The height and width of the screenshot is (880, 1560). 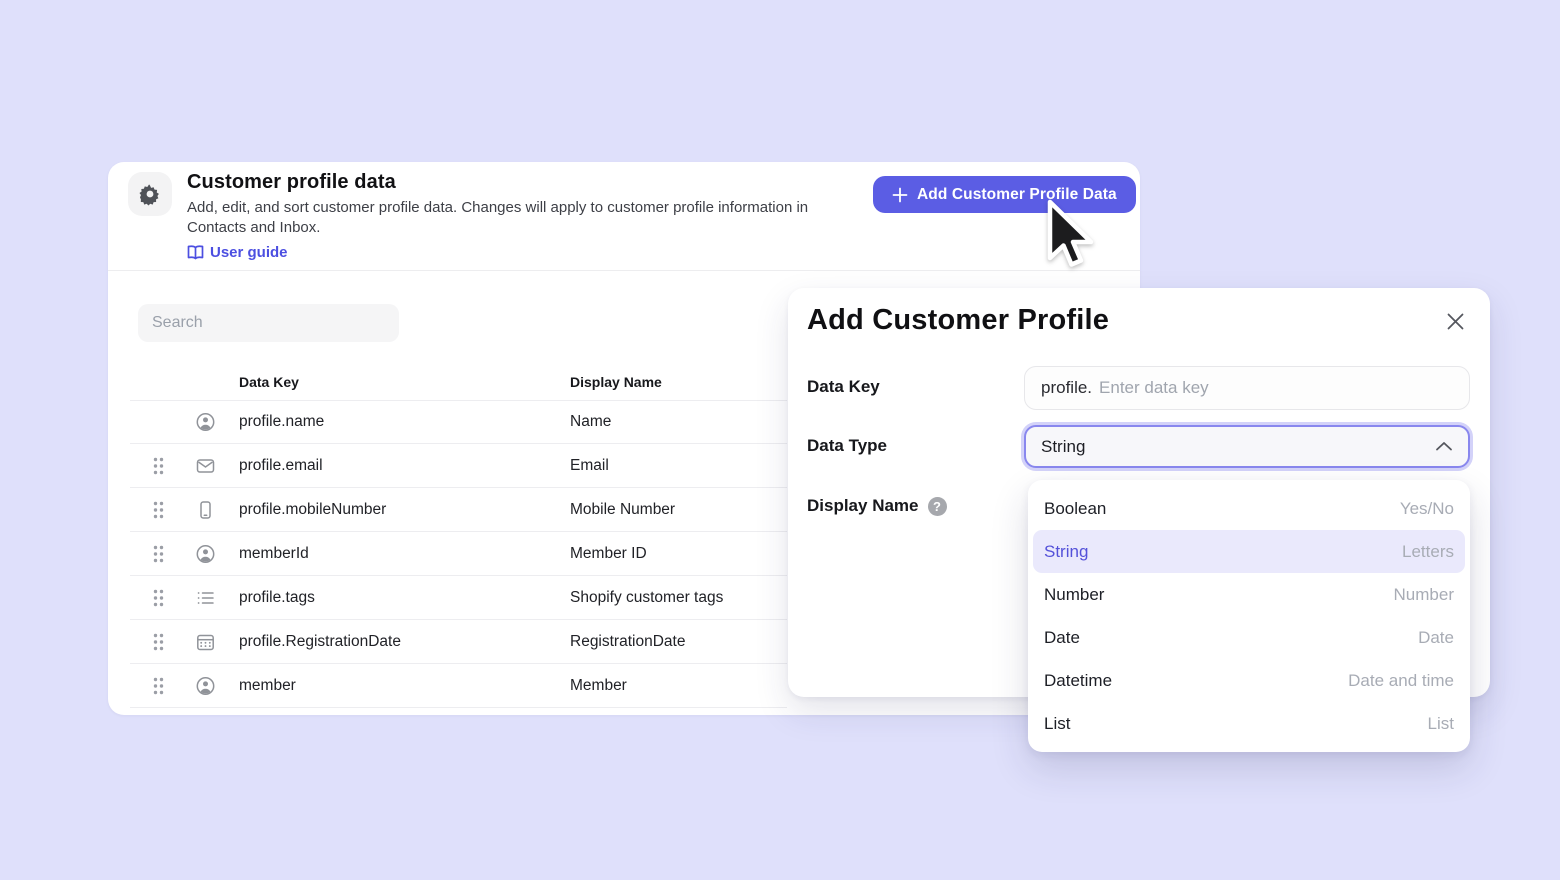 What do you see at coordinates (1249, 508) in the screenshot?
I see `dropdown-option-boolean: Boolean Yes/No` at bounding box center [1249, 508].